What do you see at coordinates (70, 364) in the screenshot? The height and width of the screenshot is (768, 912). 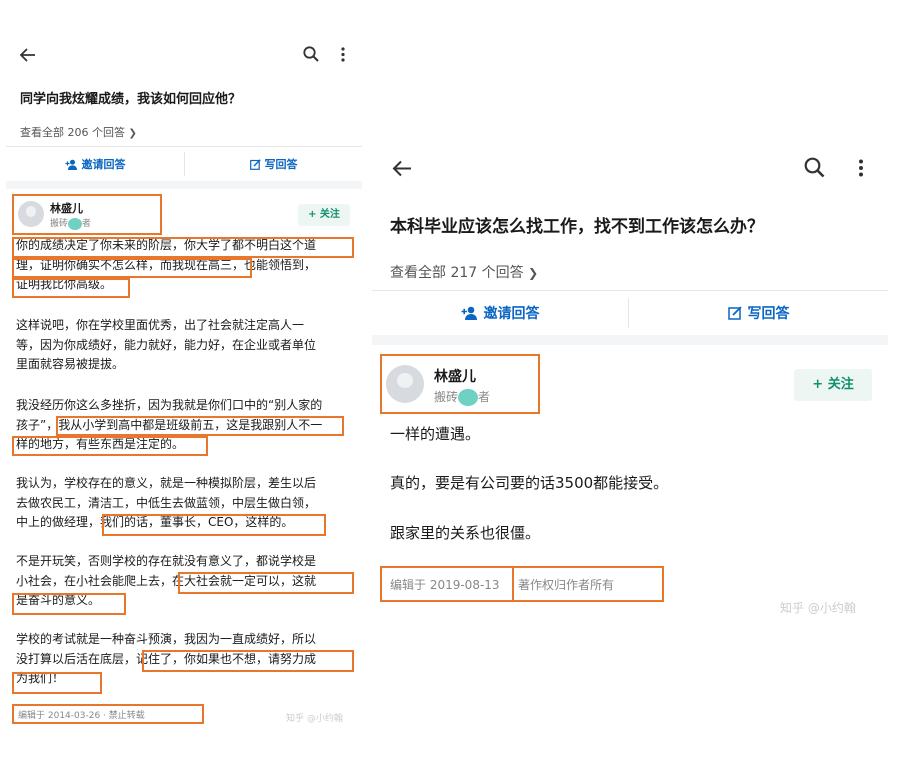 I see `answer-line: 里面就容易被提拔。` at bounding box center [70, 364].